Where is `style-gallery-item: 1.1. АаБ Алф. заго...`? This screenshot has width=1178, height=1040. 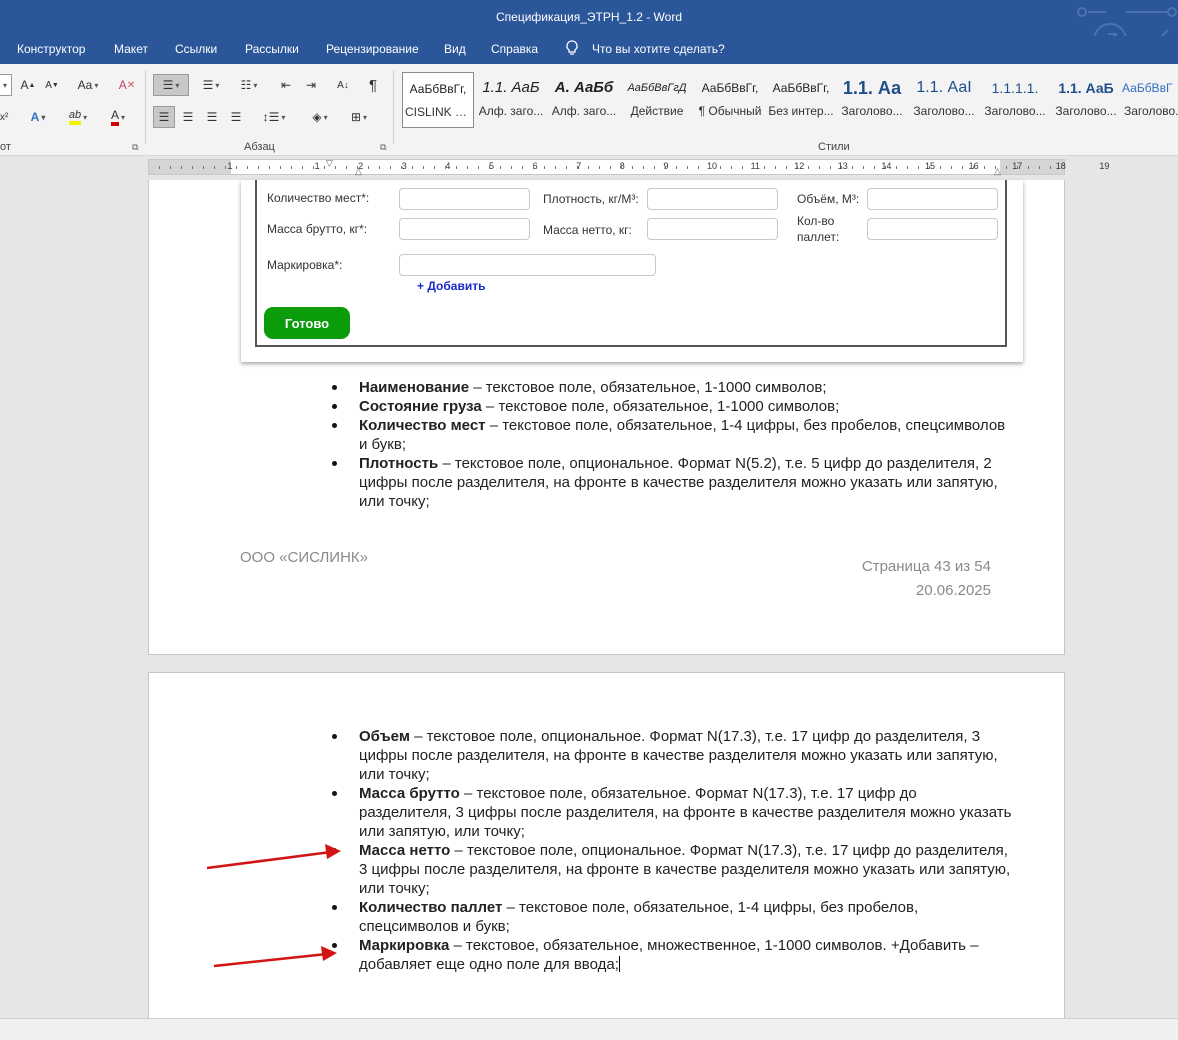 style-gallery-item: 1.1. АаБ Алф. заго... is located at coordinates (511, 100).